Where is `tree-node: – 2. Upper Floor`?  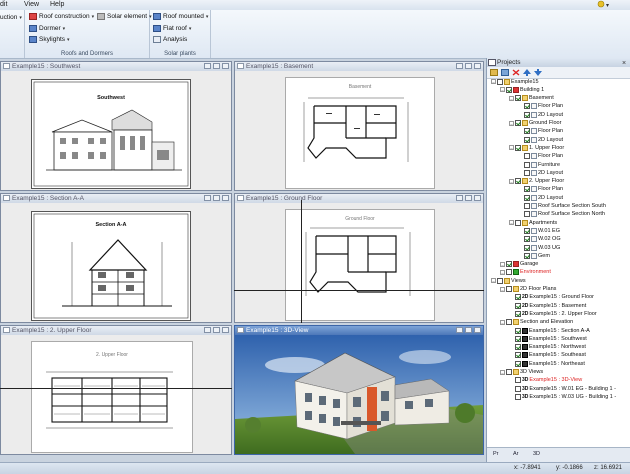
tree-node: – 2. Upper Floor is located at coordinates (536, 181).